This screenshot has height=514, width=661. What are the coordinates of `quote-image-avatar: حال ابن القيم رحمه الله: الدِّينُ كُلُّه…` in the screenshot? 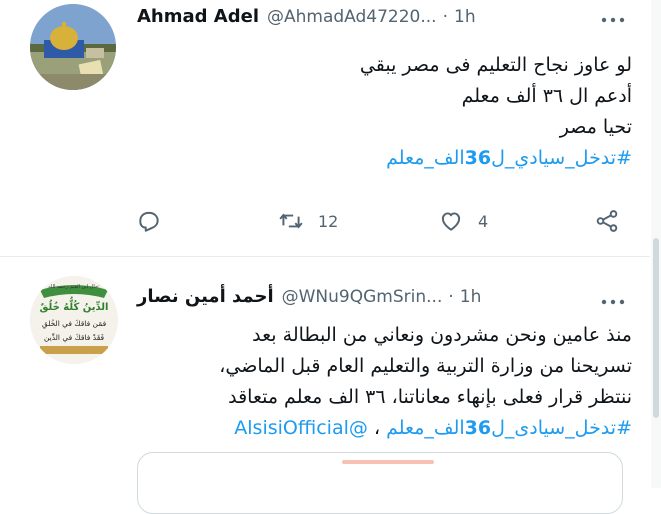 It's located at (74, 320).